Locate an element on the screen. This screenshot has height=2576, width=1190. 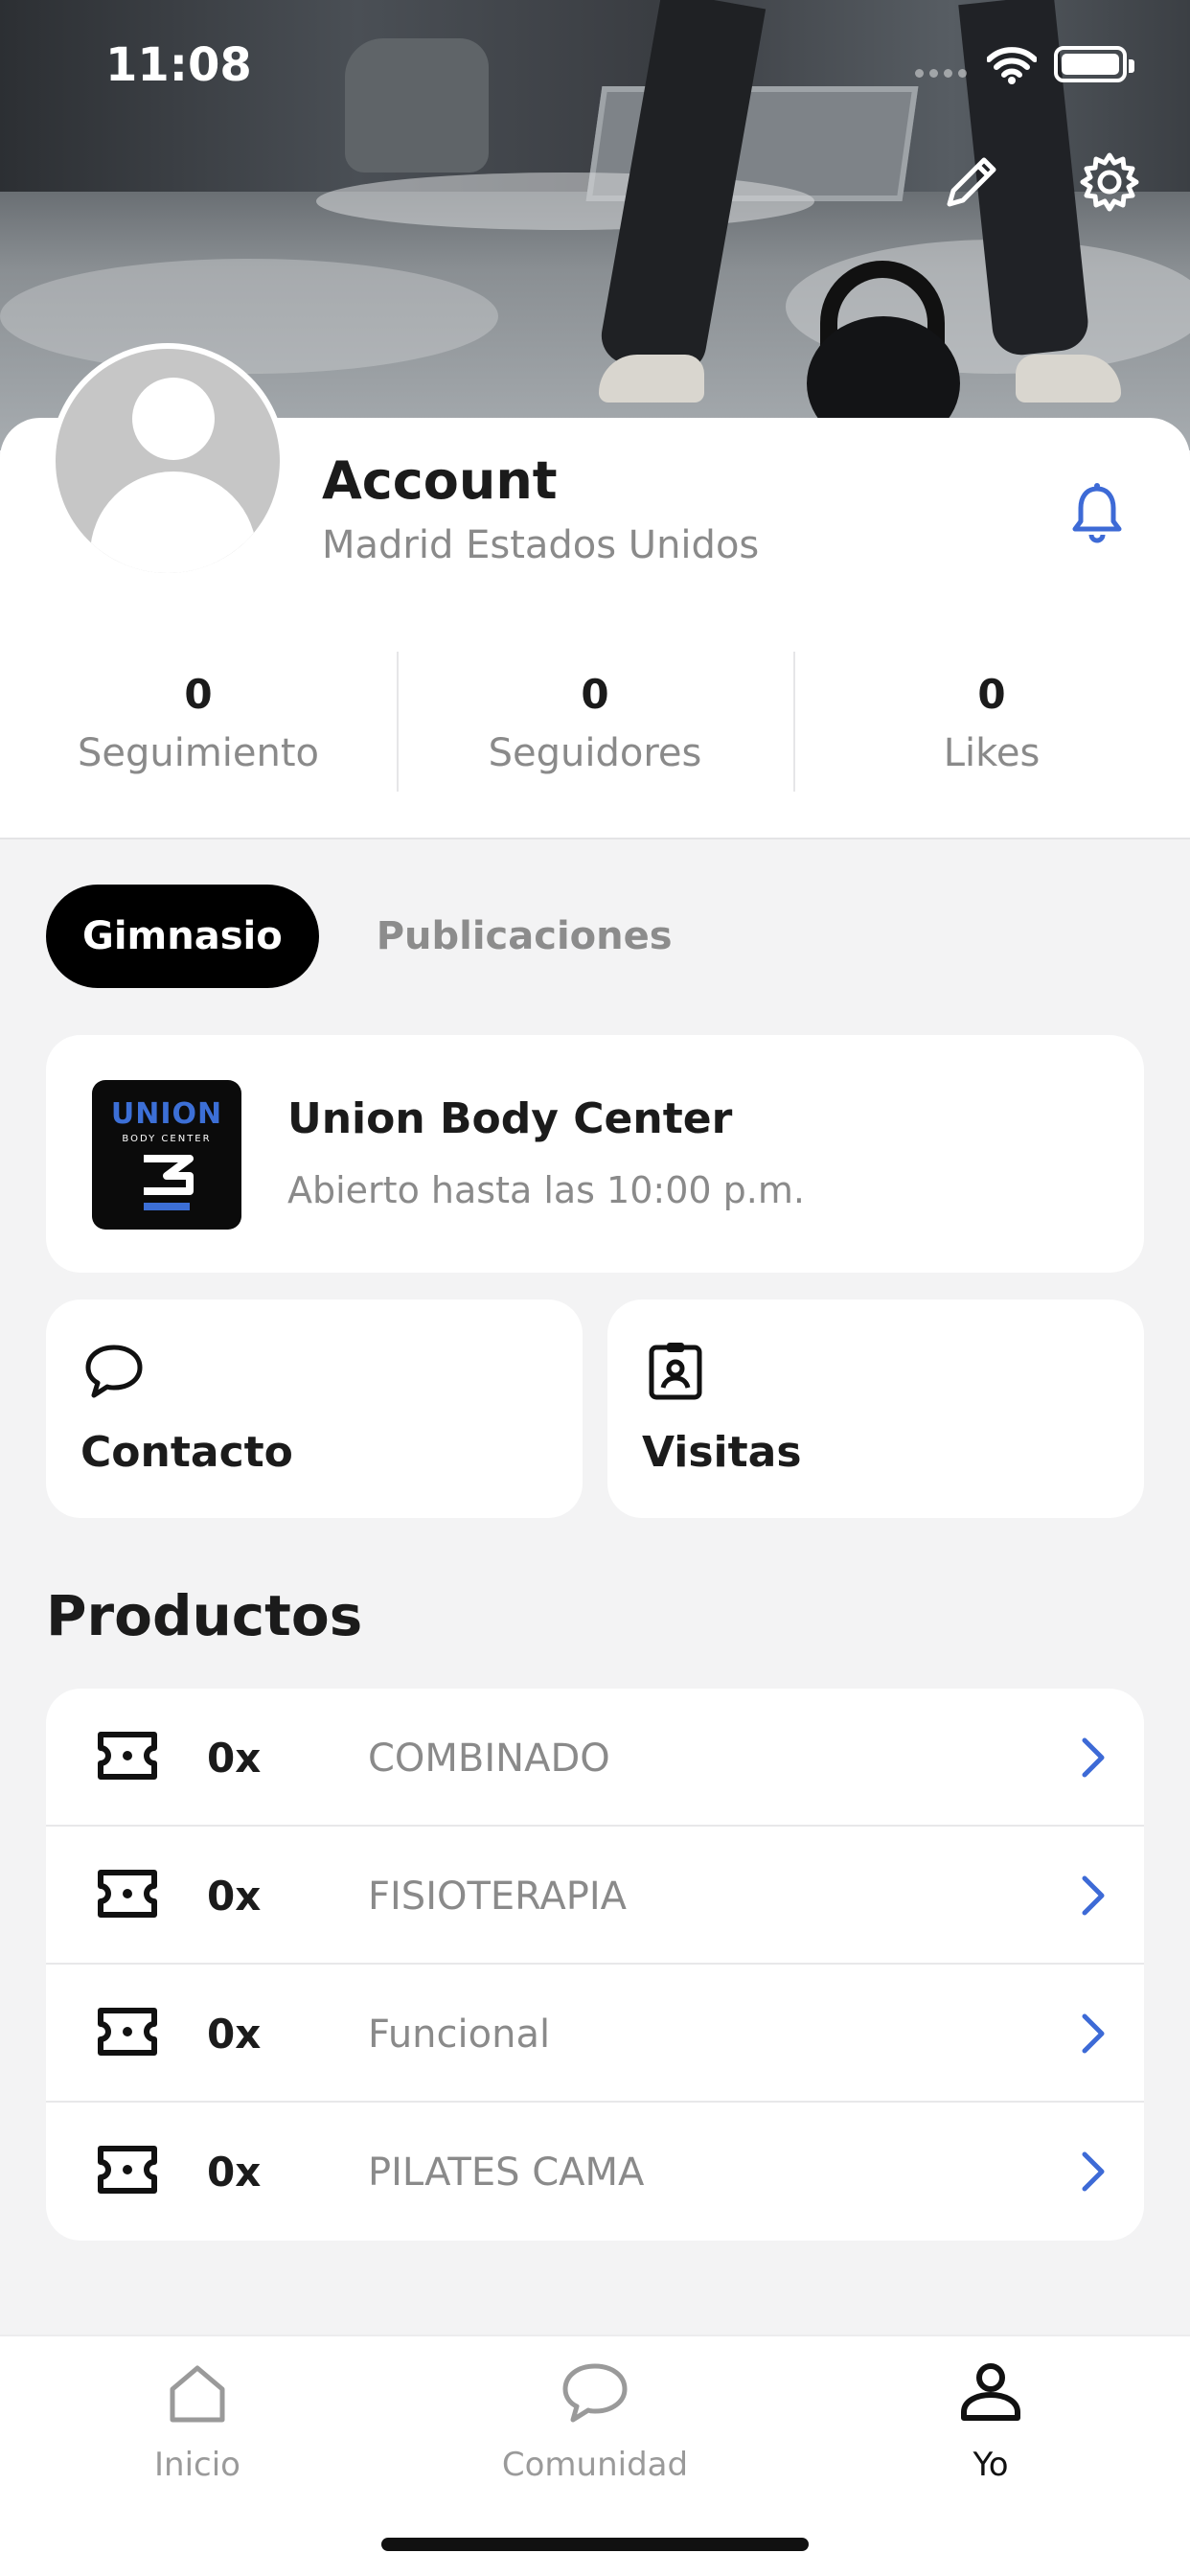
product-row: 0x COMBINADO is located at coordinates (595, 1758).